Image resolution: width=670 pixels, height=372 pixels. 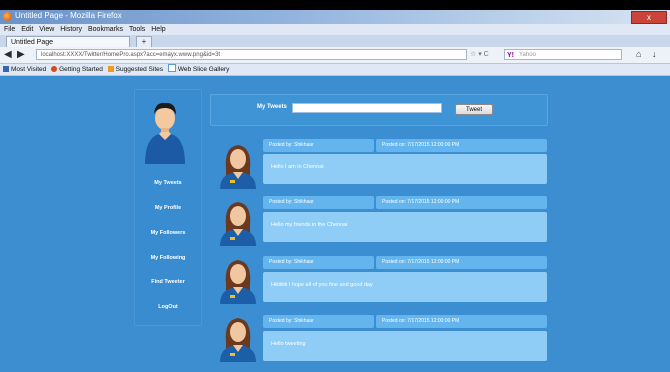 I want to click on firefox-icon, so click(x=7, y=16).